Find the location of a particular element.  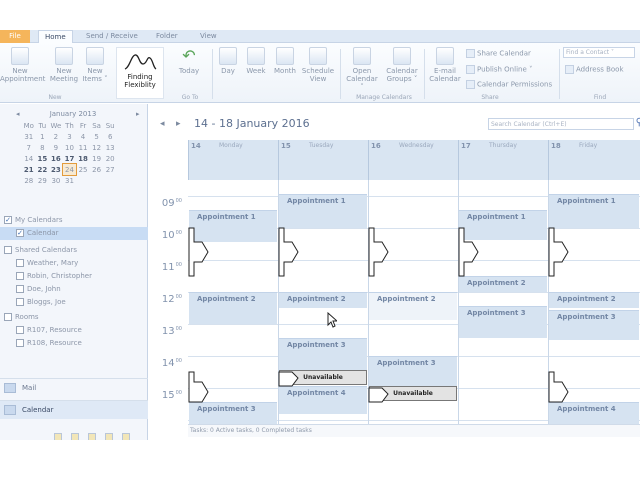

ribbon-separator is located at coordinates (559, 74).